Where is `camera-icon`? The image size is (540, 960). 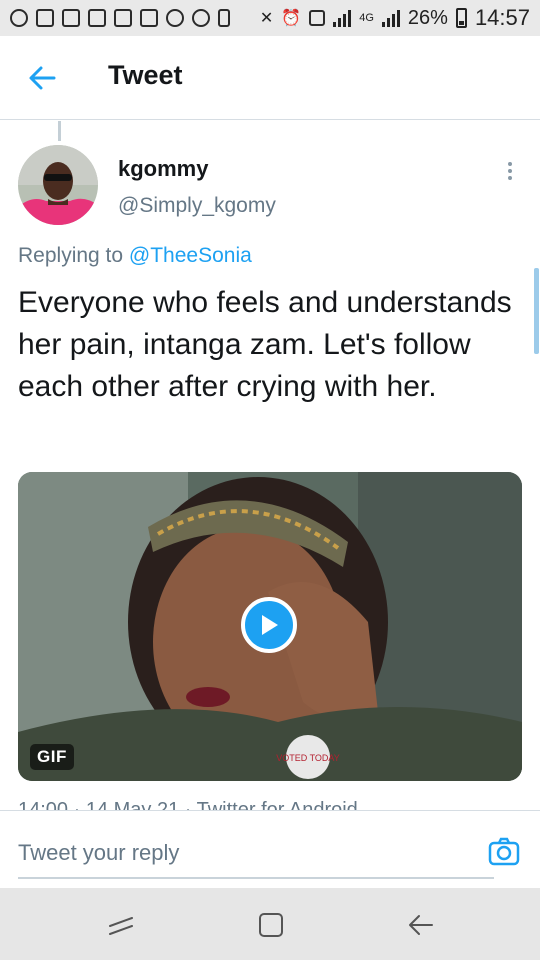
camera-icon is located at coordinates (504, 851).